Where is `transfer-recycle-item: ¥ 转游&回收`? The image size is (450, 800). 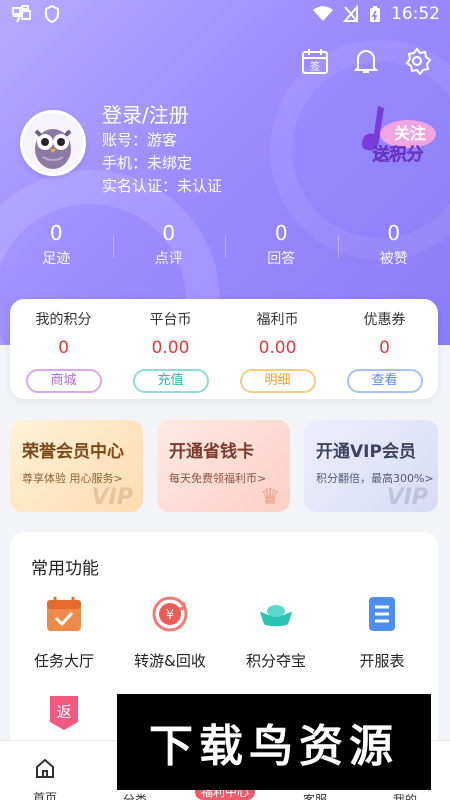 transfer-recycle-item: ¥ 转游&回收 is located at coordinates (170, 633).